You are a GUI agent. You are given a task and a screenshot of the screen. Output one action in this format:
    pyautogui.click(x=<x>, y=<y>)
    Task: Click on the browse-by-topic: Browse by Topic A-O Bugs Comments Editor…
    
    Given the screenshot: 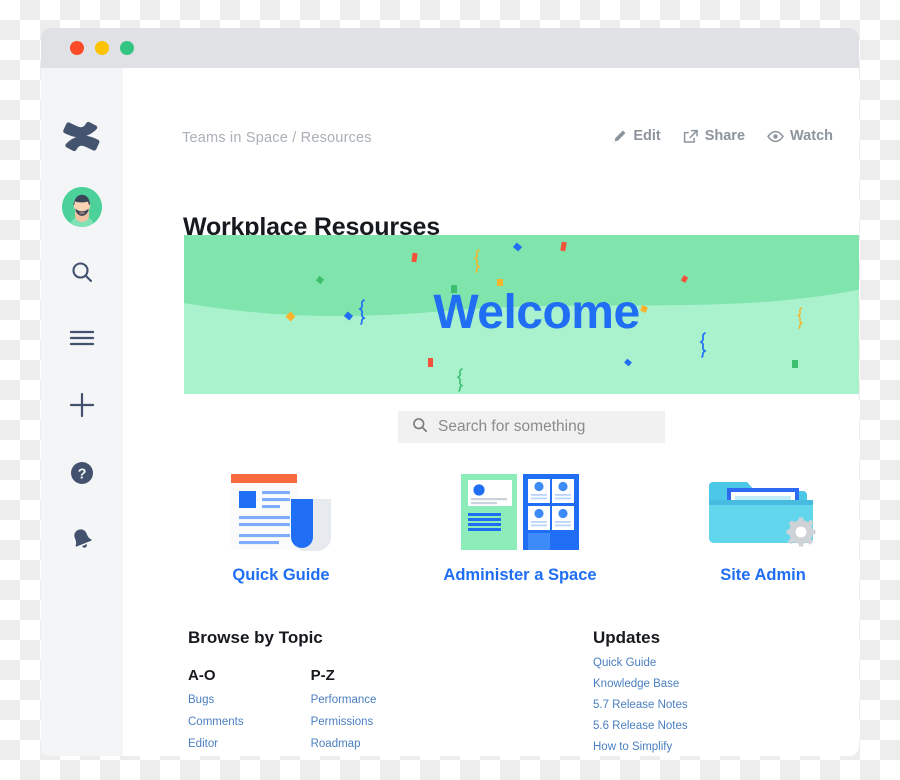 What is the action you would take?
    pyautogui.click(x=282, y=689)
    